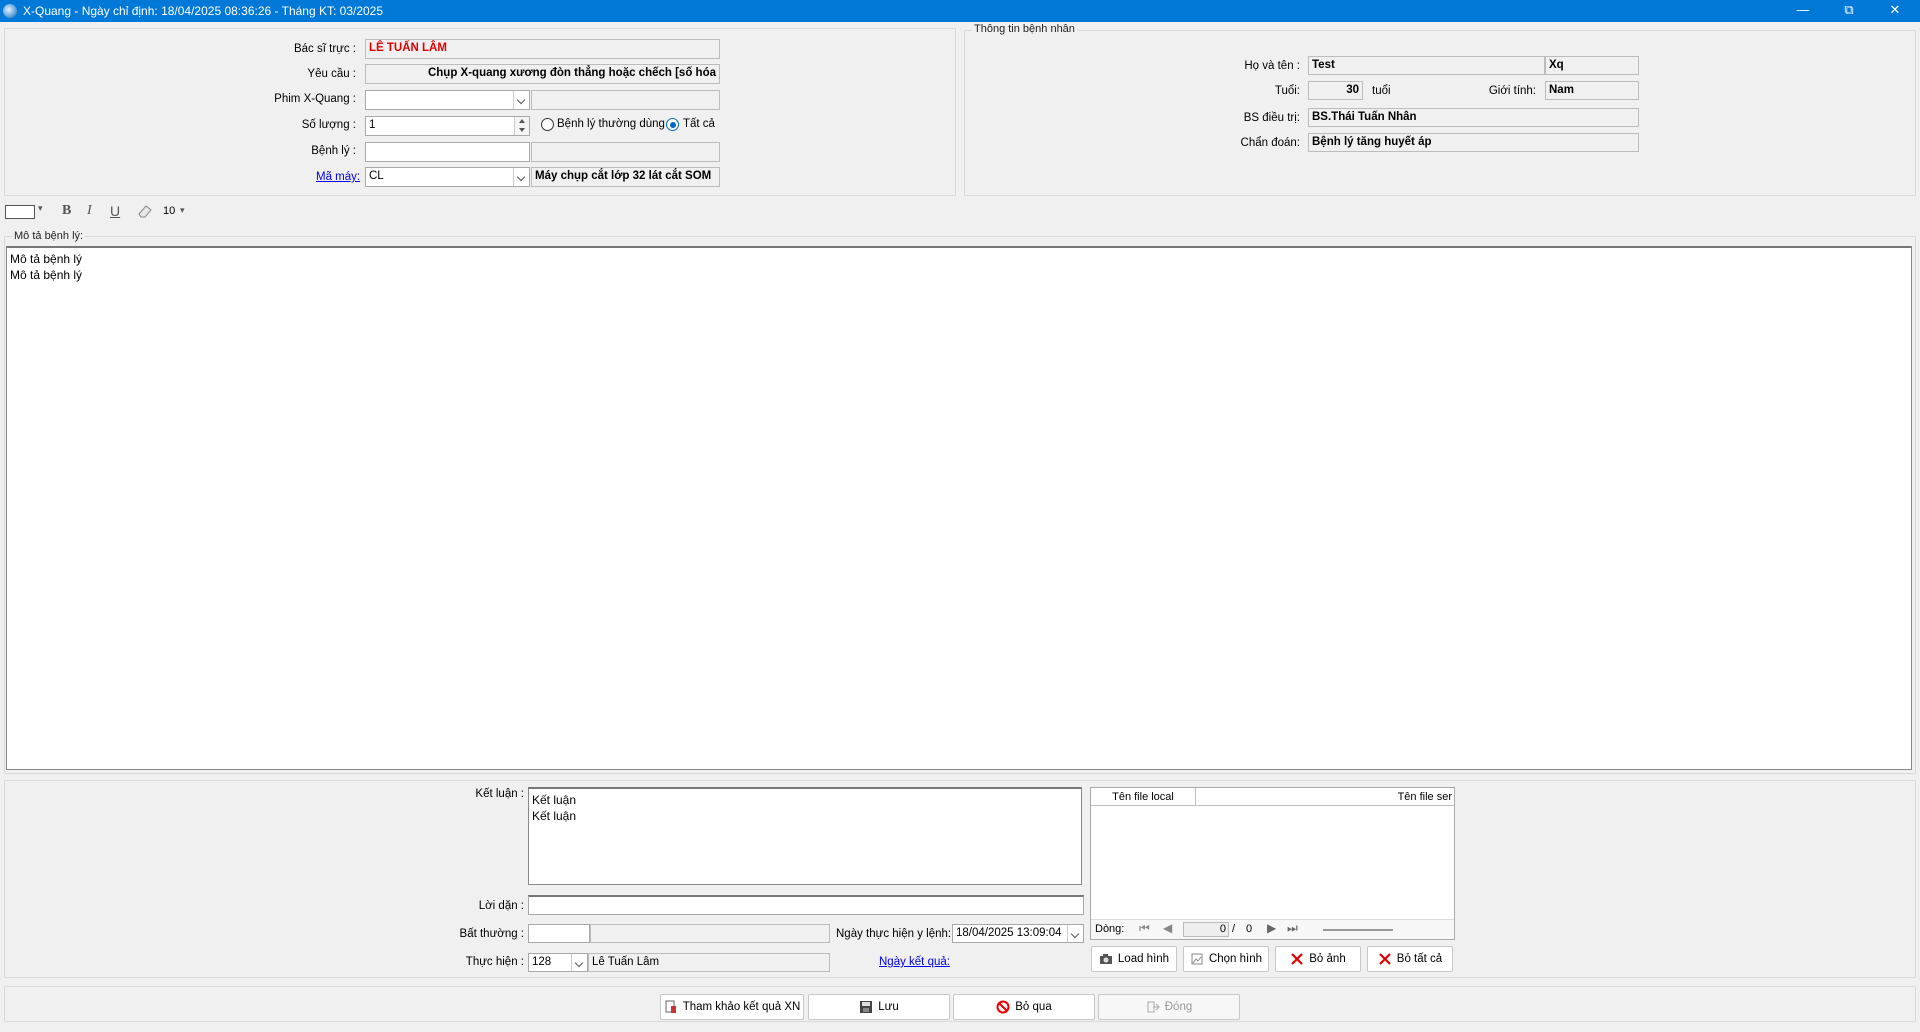 The width and height of the screenshot is (1920, 1032). Describe the element at coordinates (1106, 959) in the screenshot. I see `camera-icon` at that location.